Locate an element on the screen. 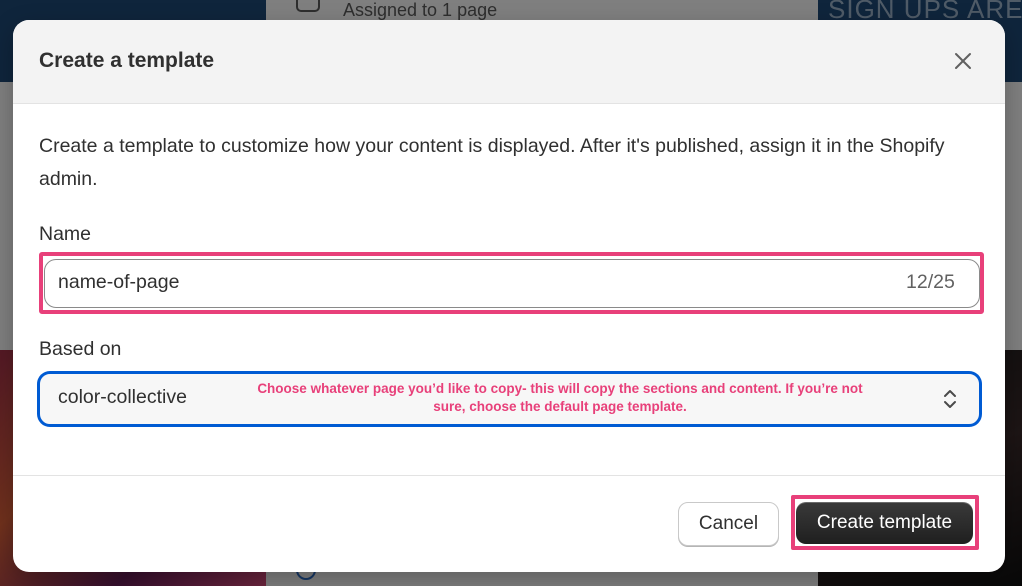 The image size is (1022, 586). close-icon is located at coordinates (963, 61).